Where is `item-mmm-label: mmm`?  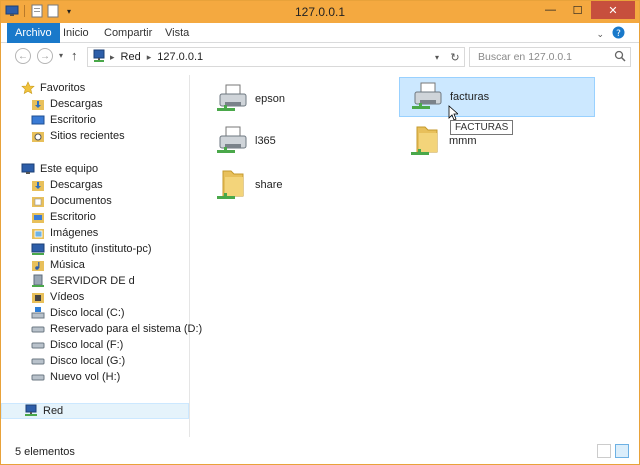 item-mmm-label: mmm is located at coordinates (463, 141).